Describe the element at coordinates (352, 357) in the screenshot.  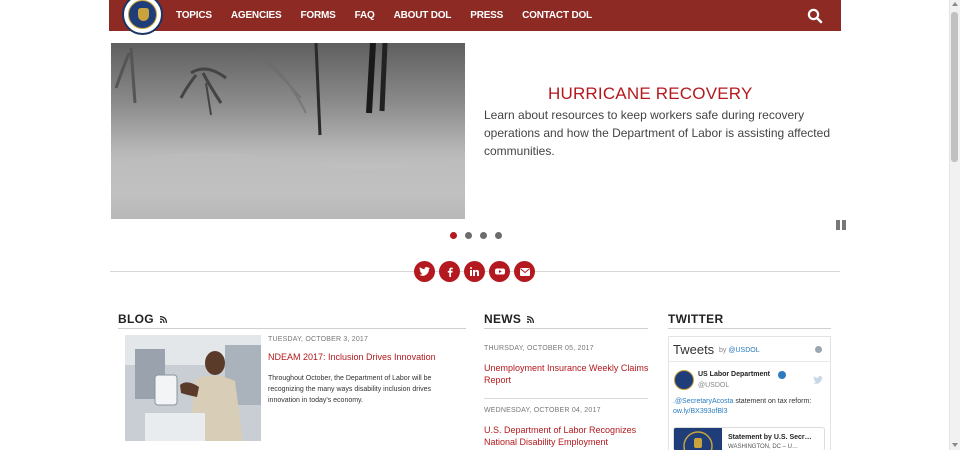
I see `blog-post-title: NDEAM 2017: Inclusion Drives Innovation` at that location.